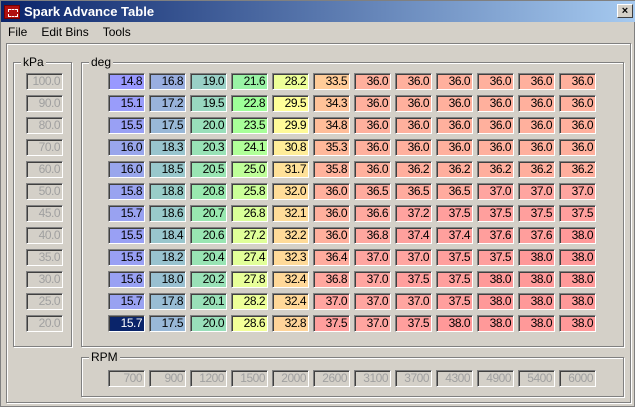 Image resolution: width=635 pixels, height=407 pixels. Describe the element at coordinates (290, 257) in the screenshot. I see `table-cell: 32.3` at that location.